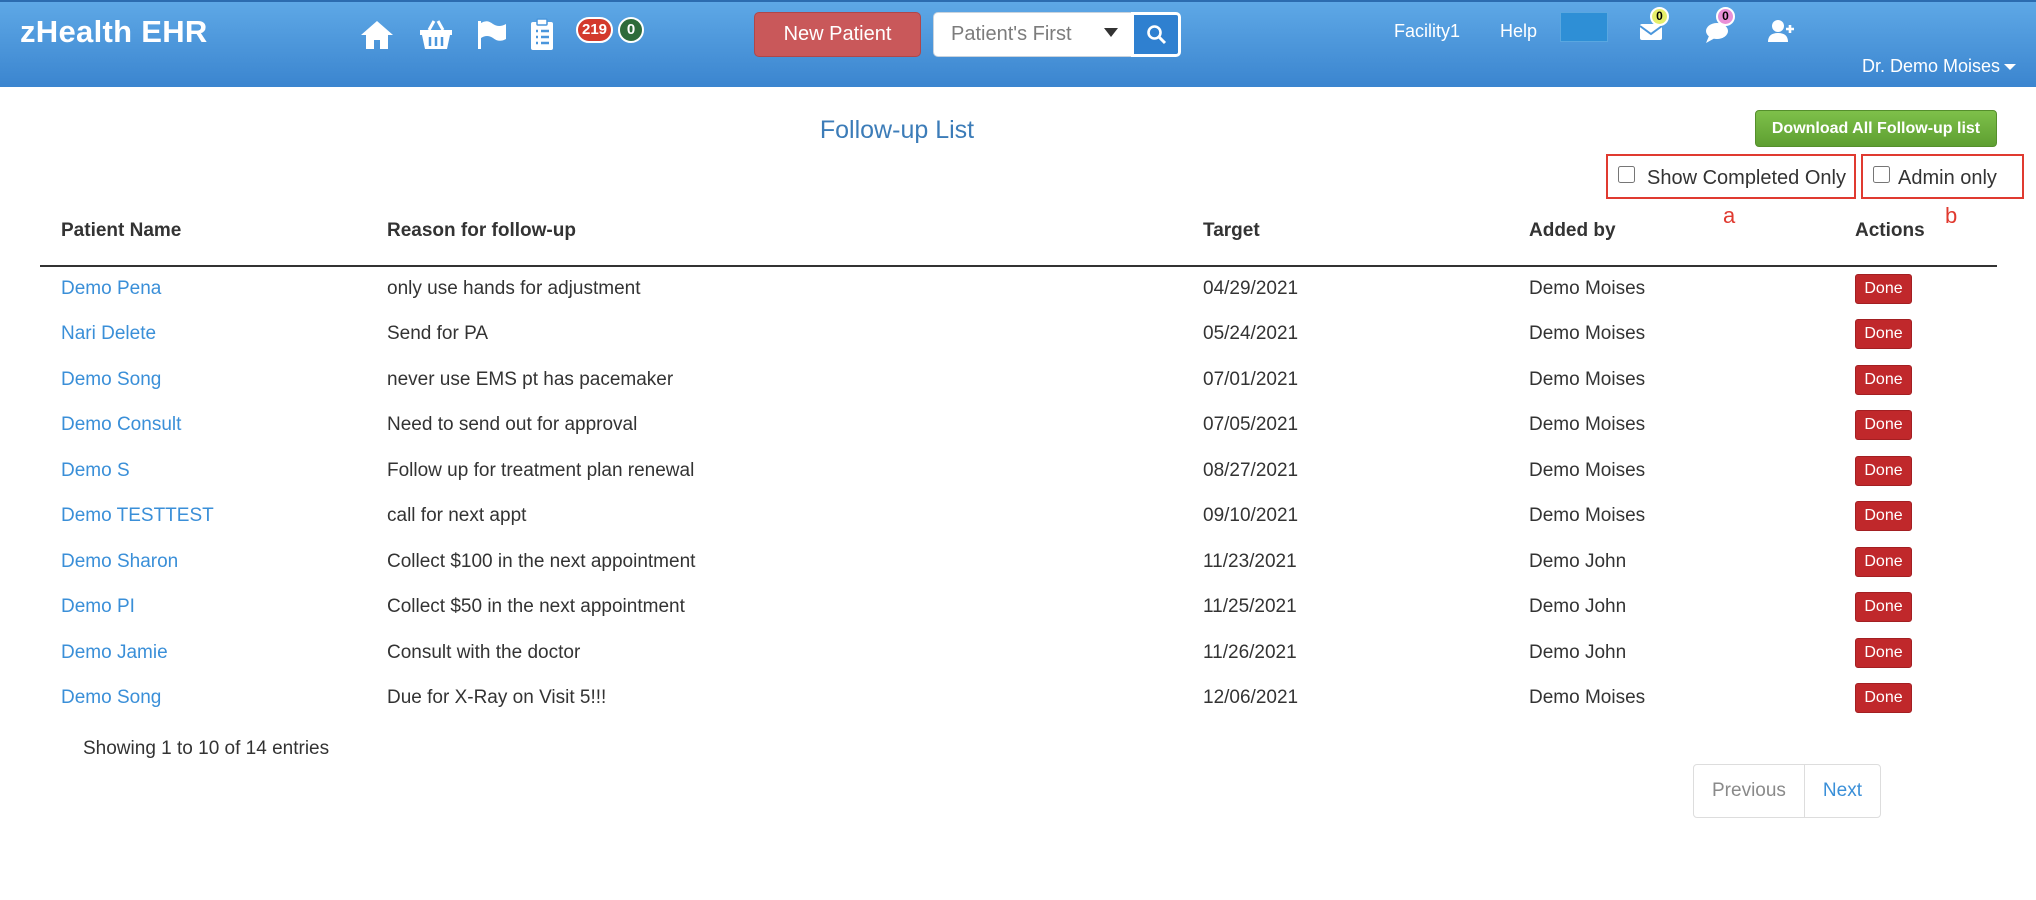  What do you see at coordinates (530, 379) in the screenshot?
I see `cell-reason: never use EMS pt has pacemaker` at bounding box center [530, 379].